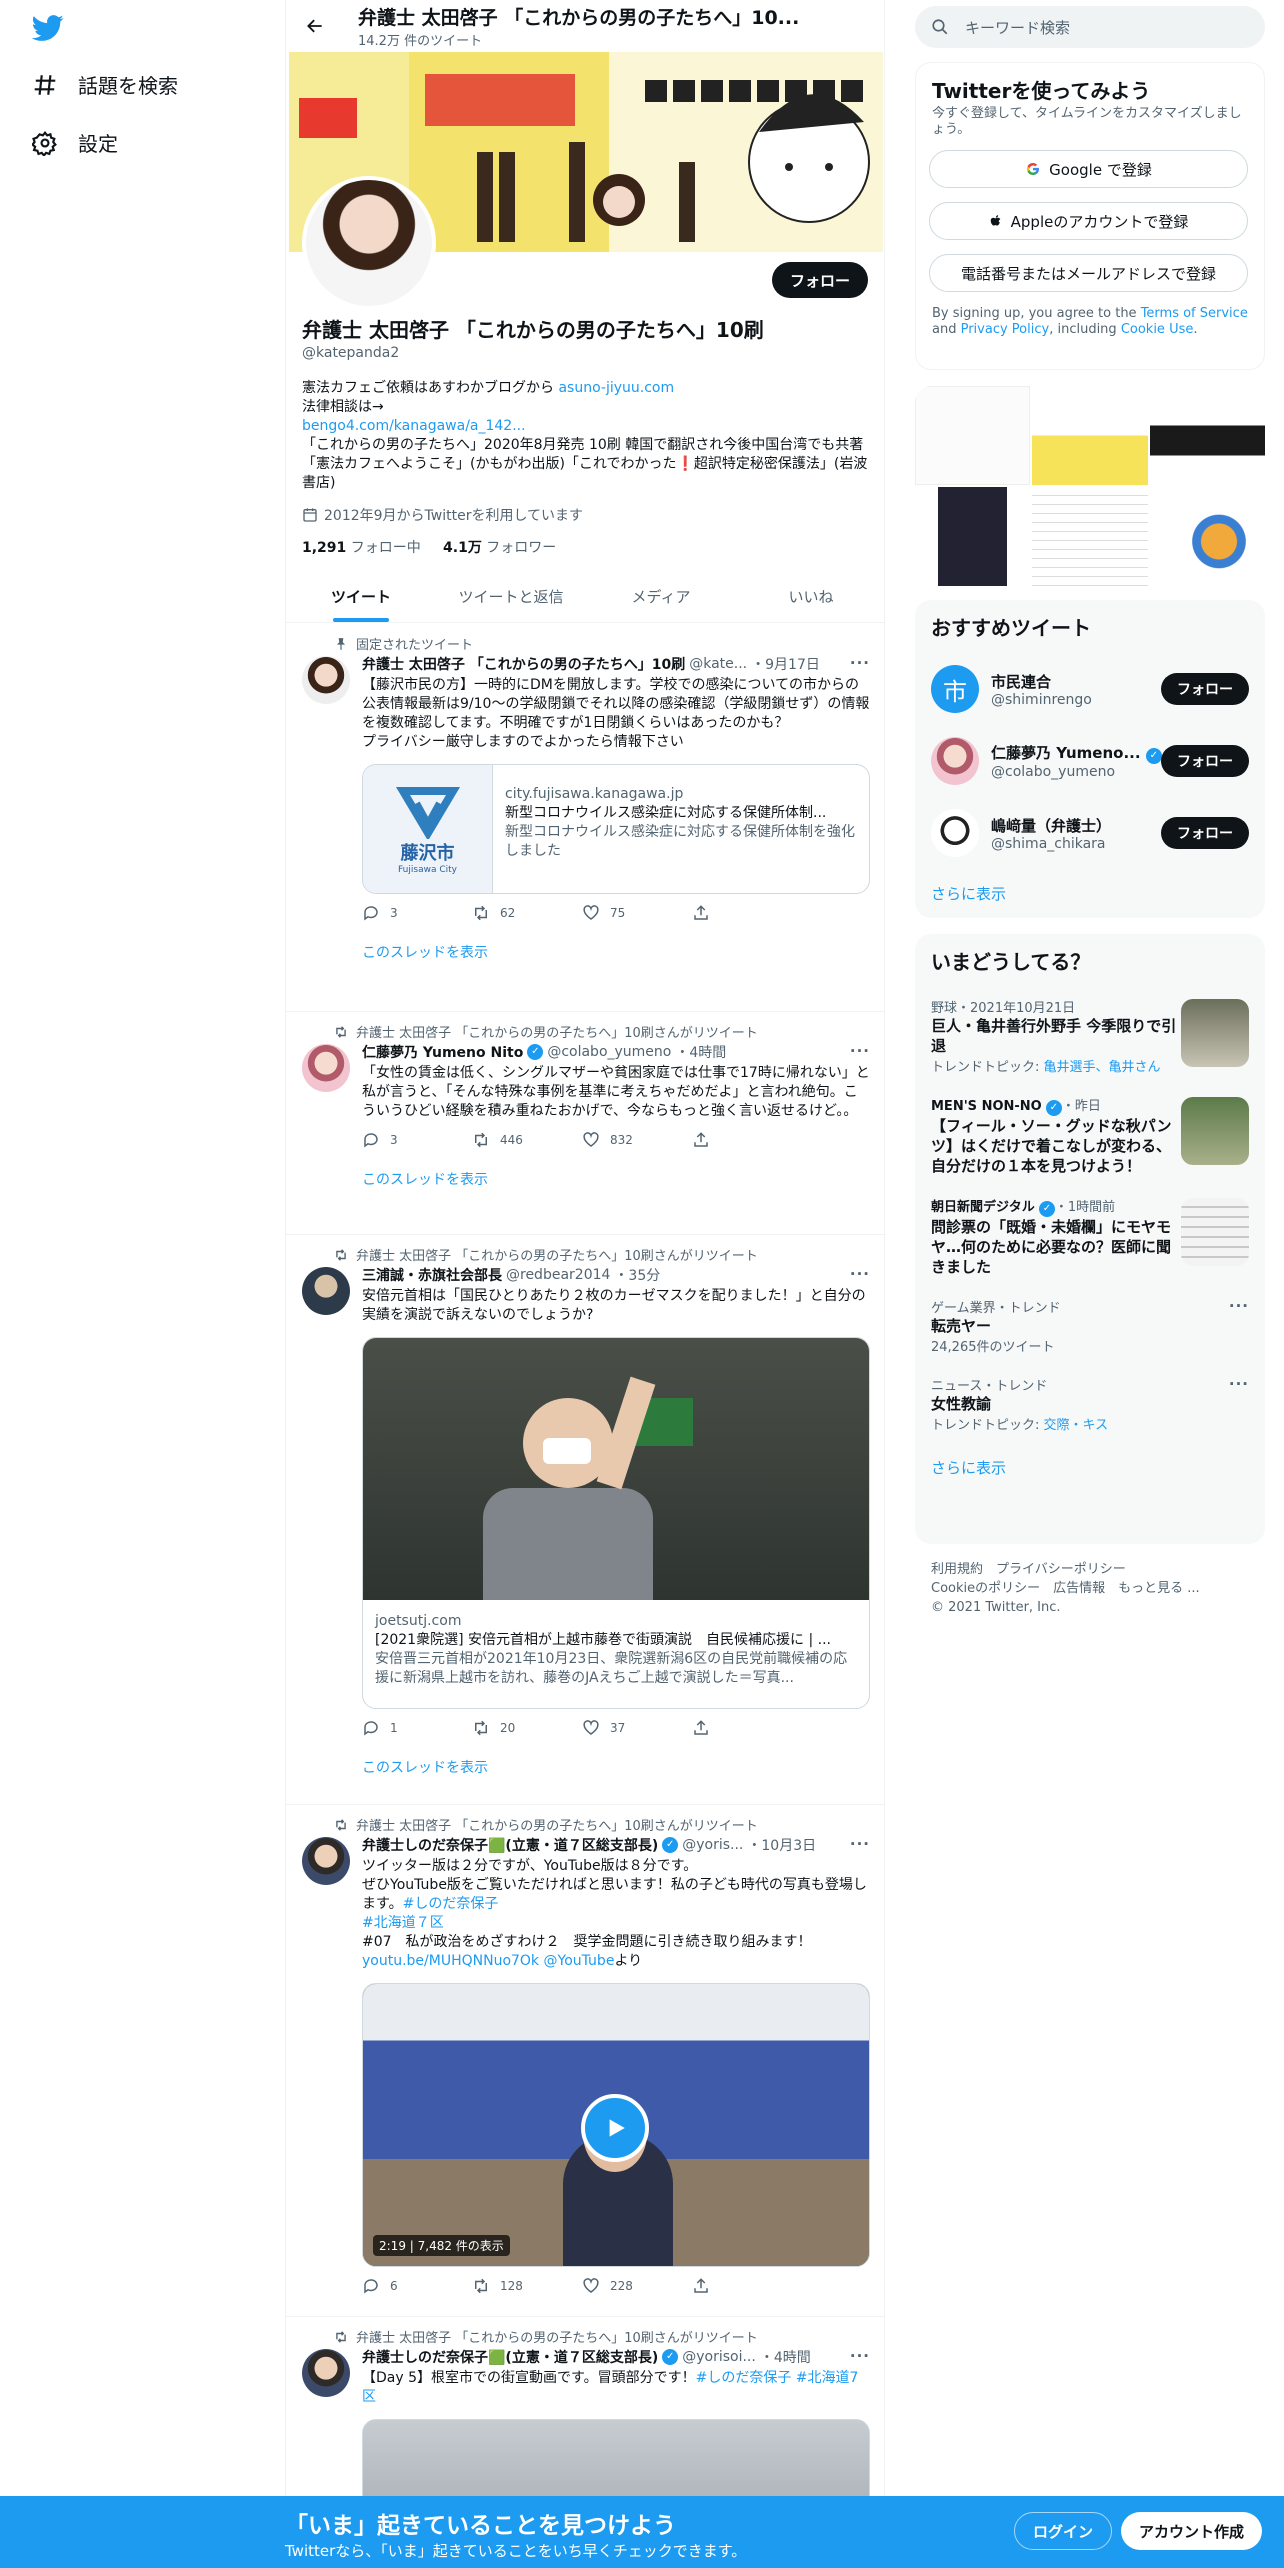 The image size is (1284, 2568). Describe the element at coordinates (632, 1728) in the screenshot. I see `like-button: 37` at that location.